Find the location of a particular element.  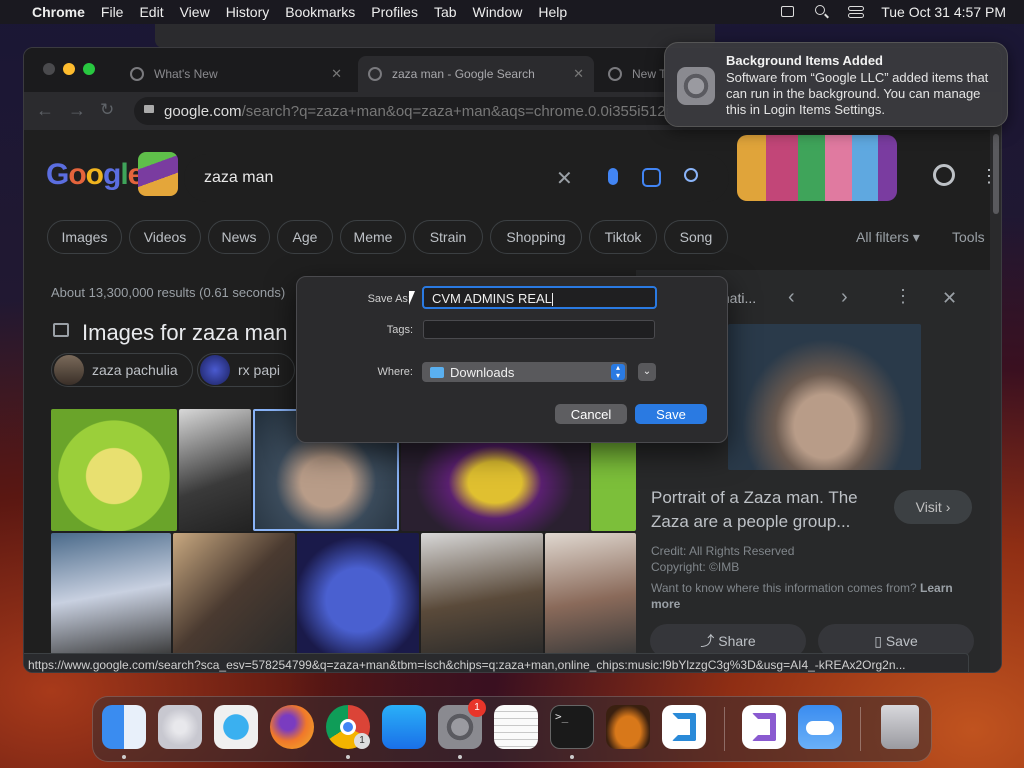

dock-terminal-icon: >_ is located at coordinates (572, 727).